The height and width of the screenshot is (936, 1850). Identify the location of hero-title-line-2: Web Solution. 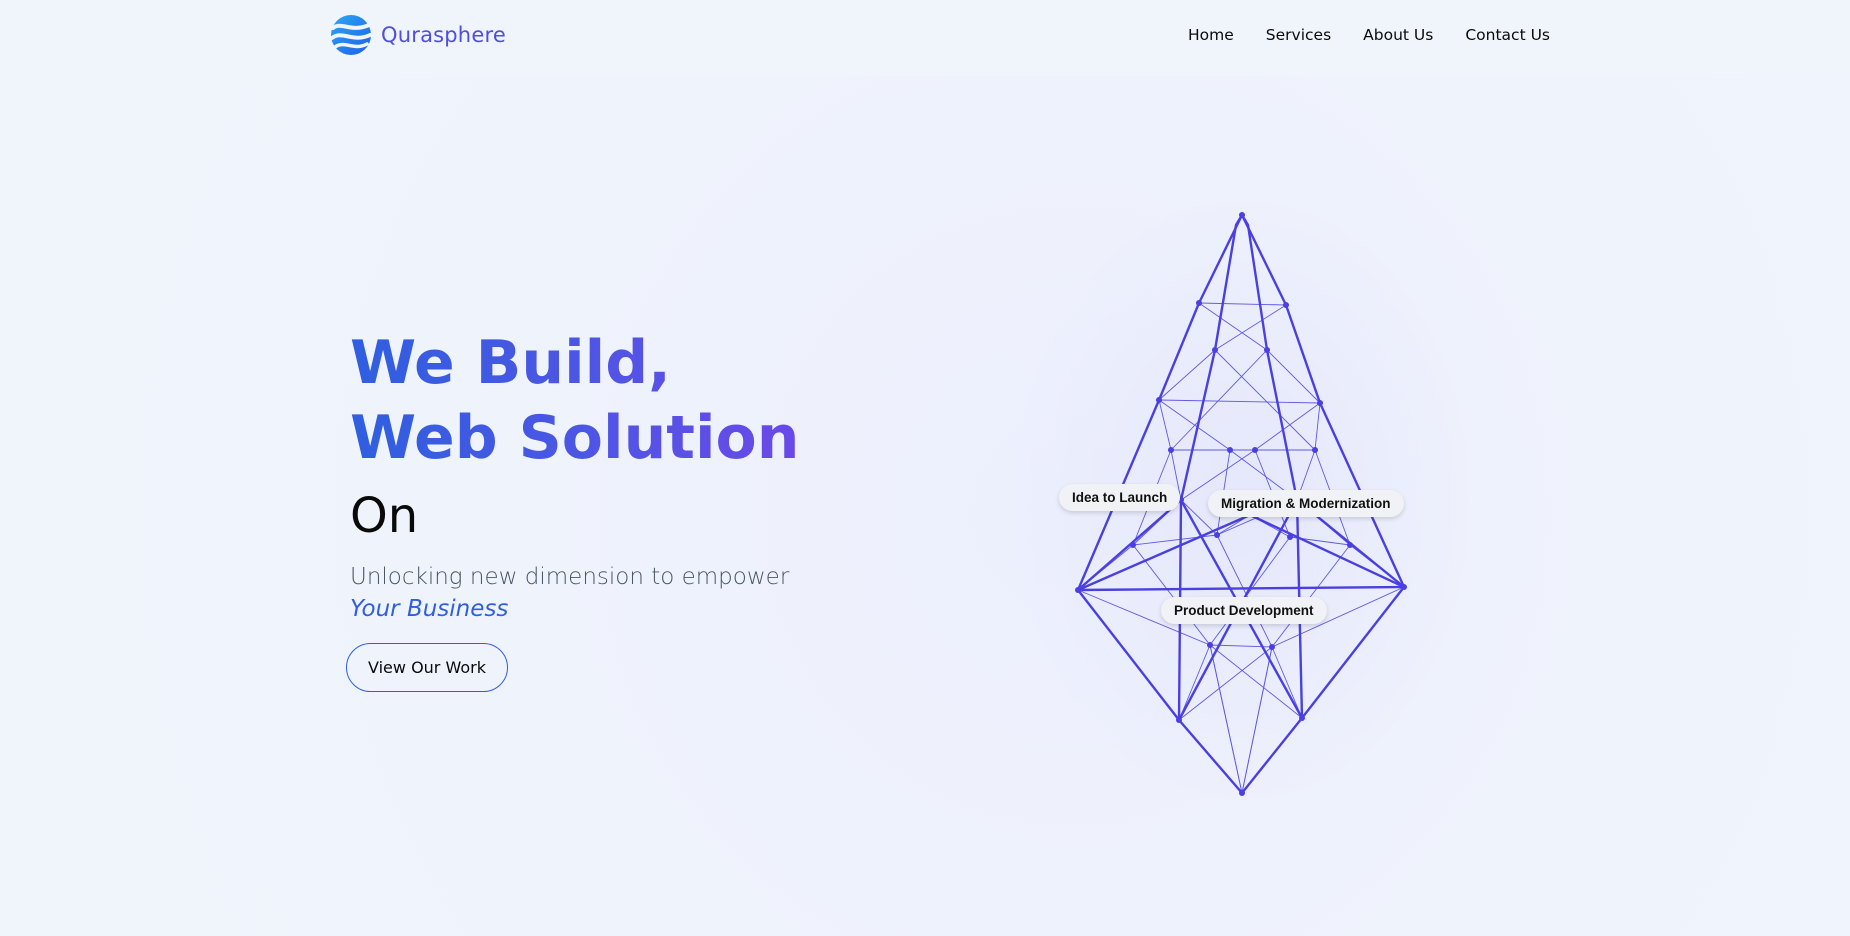
(575, 438).